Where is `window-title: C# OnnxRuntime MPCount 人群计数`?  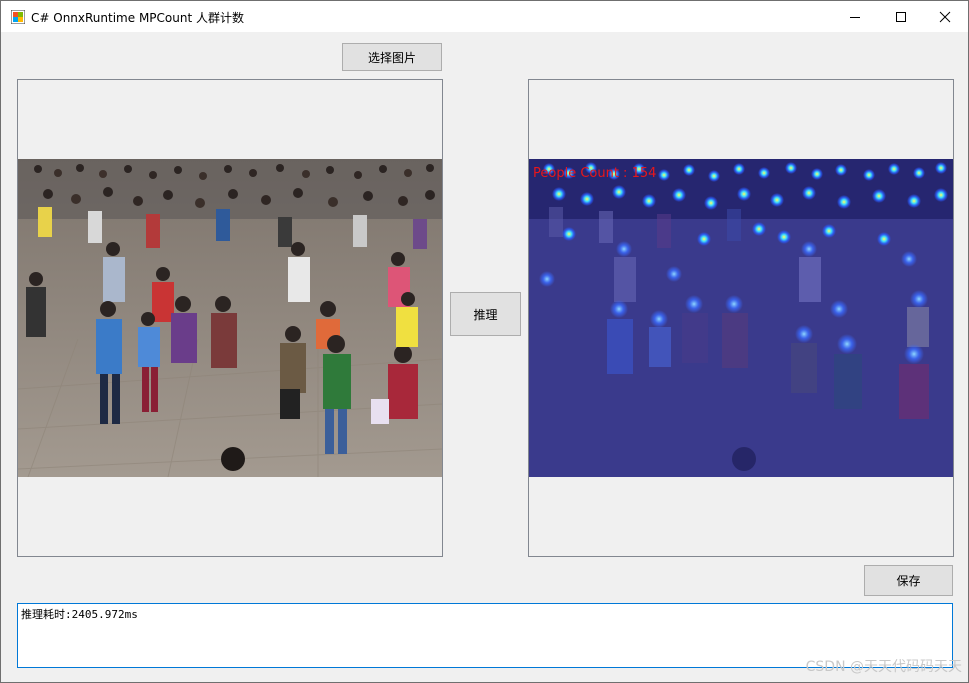
window-title: C# OnnxRuntime MPCount 人群计数 is located at coordinates (137, 18).